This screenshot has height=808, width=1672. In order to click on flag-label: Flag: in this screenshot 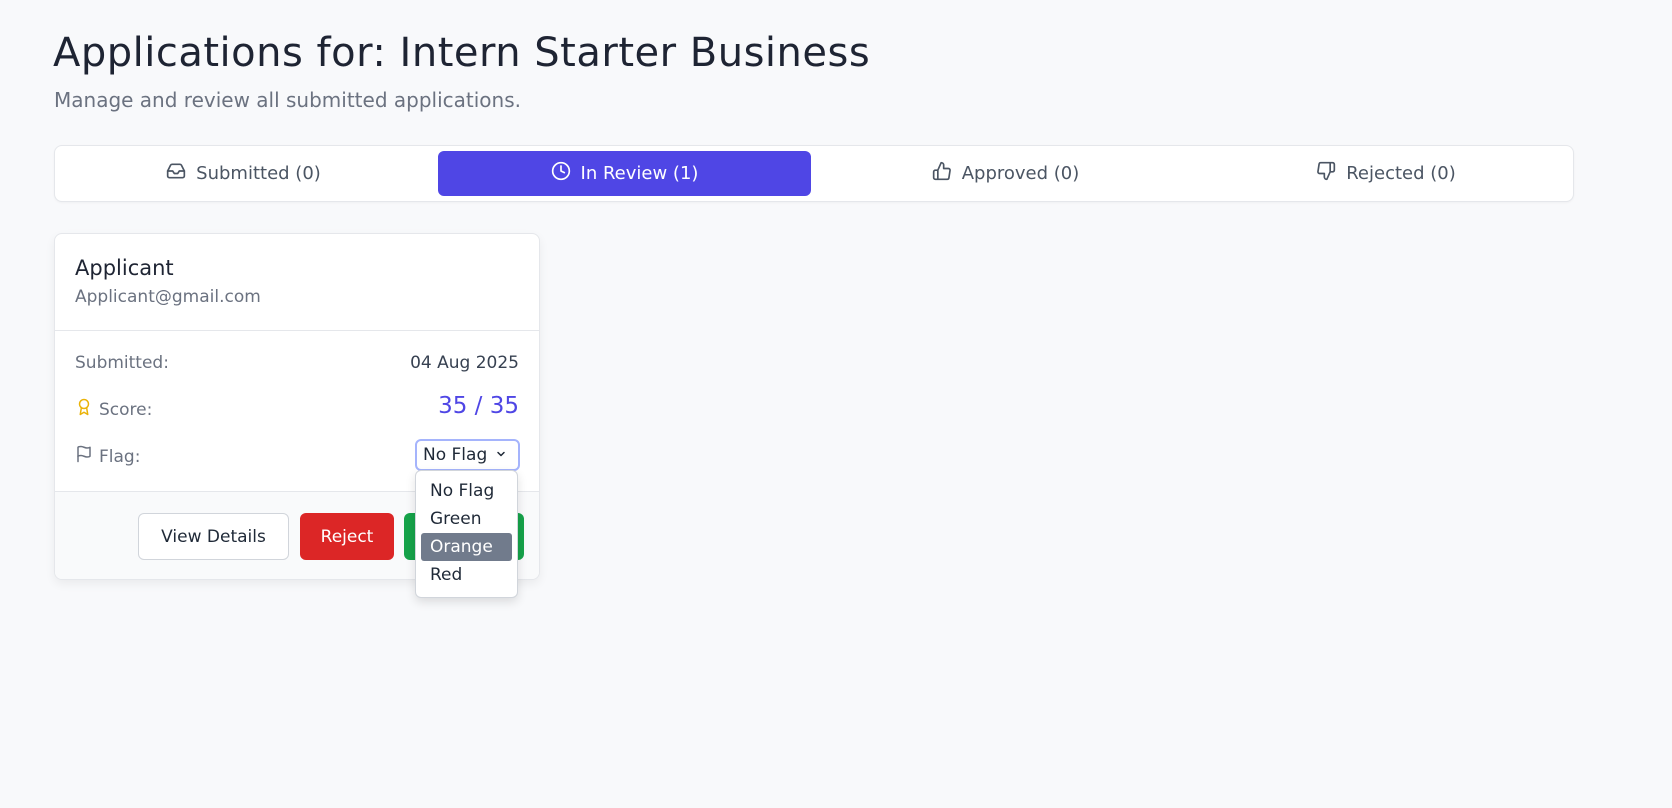, I will do `click(107, 456)`.